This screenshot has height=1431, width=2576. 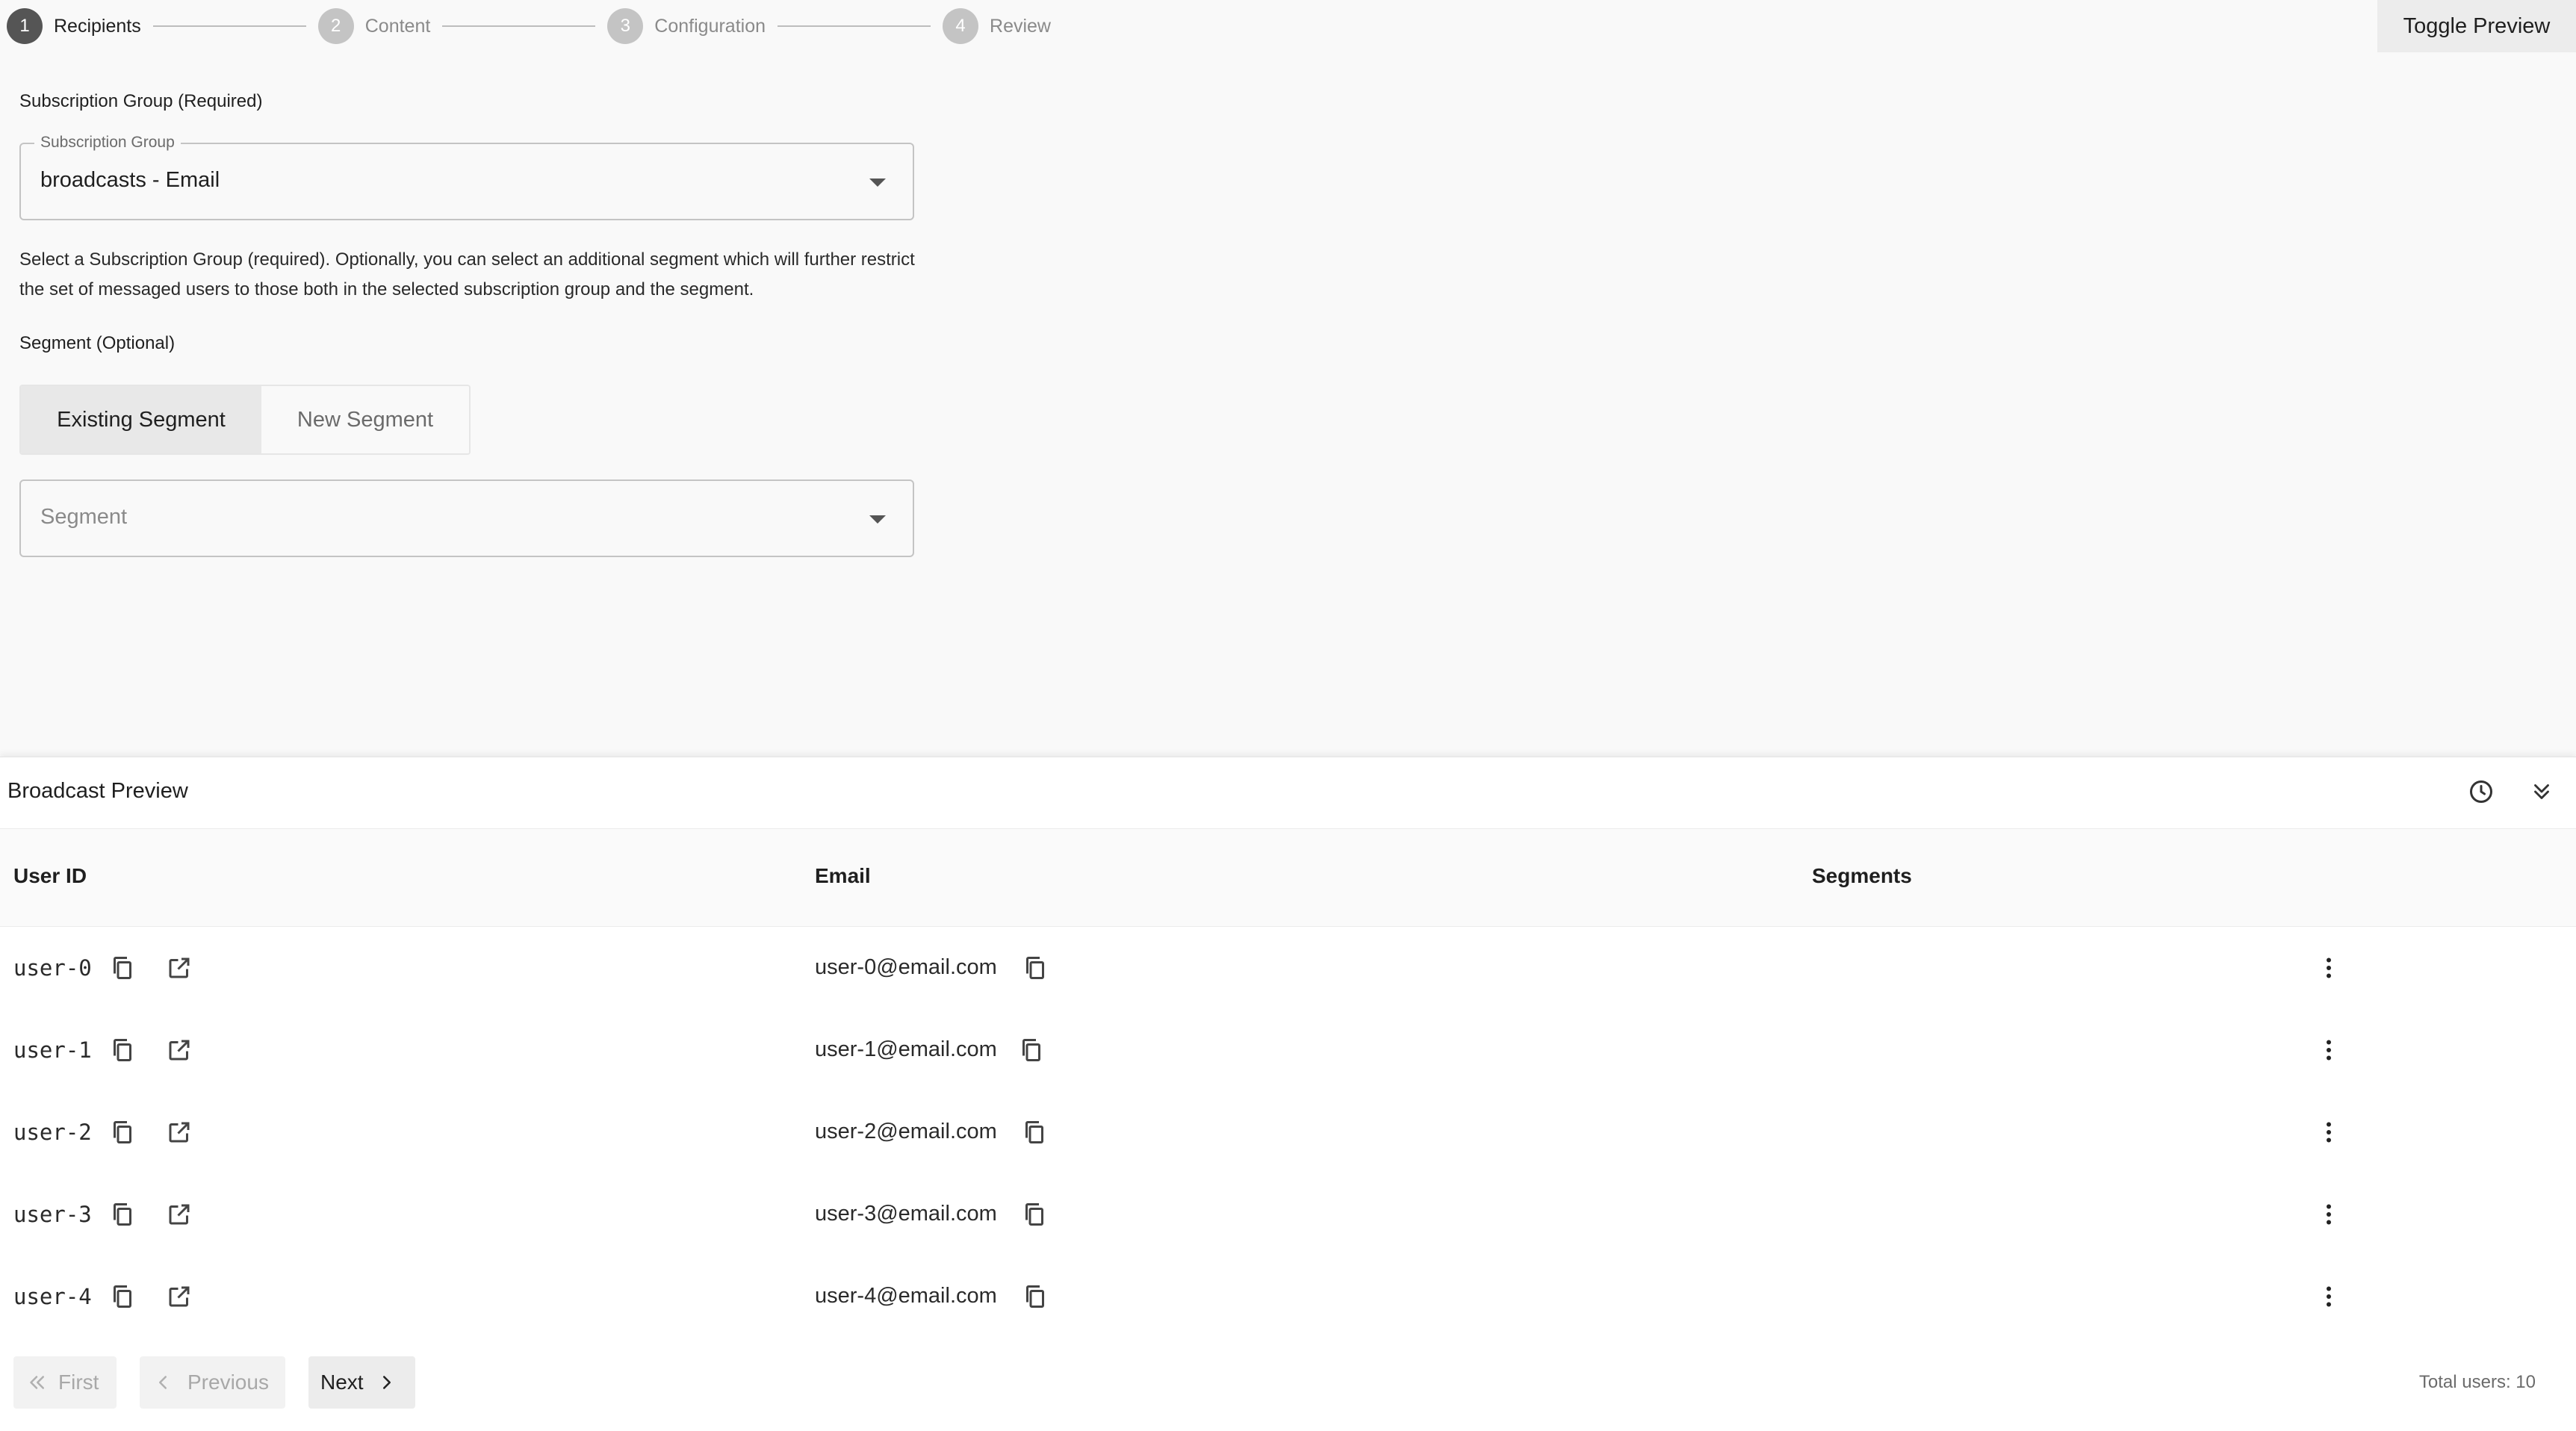 What do you see at coordinates (625, 26) in the screenshot?
I see `step-number: 3` at bounding box center [625, 26].